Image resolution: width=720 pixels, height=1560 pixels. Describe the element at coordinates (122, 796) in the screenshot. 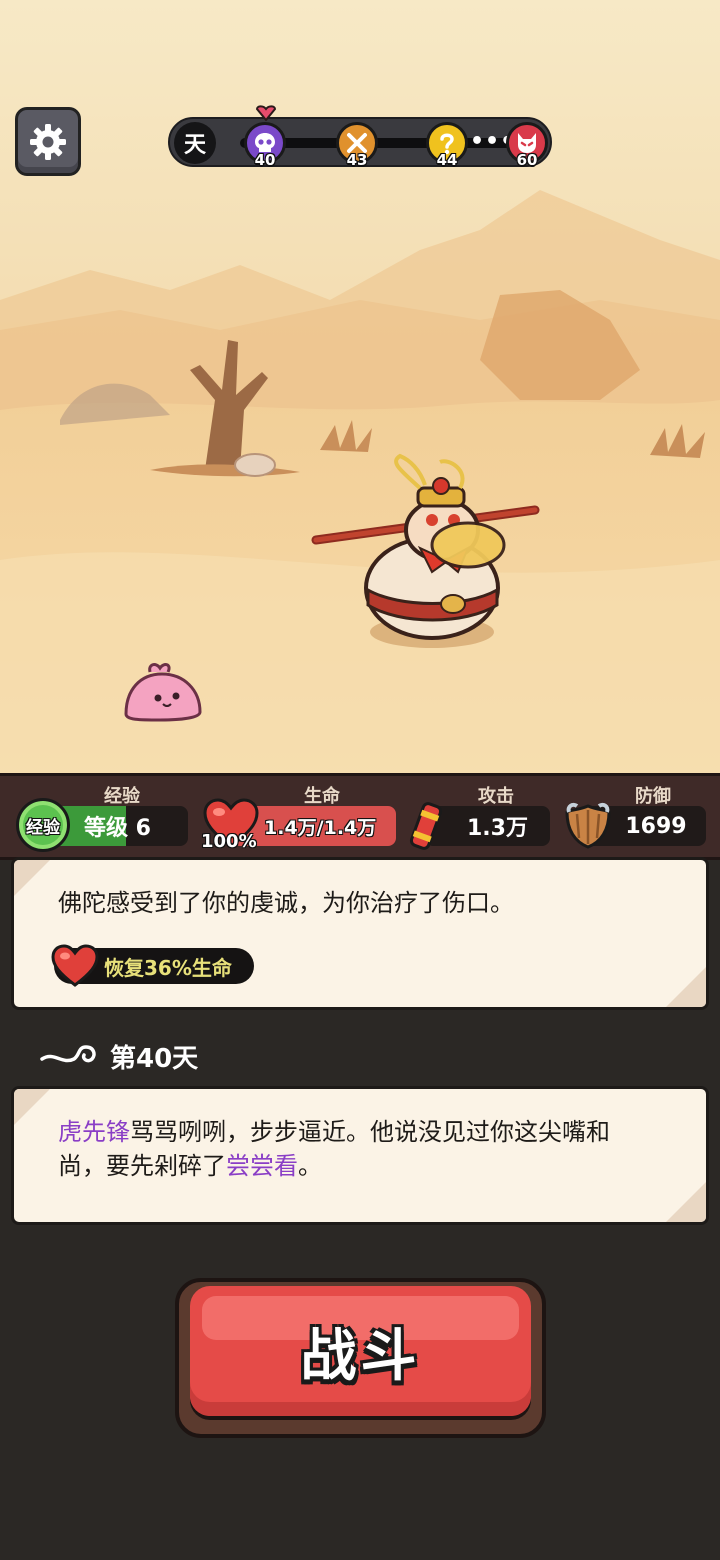

I see `exp-label: 经验` at that location.